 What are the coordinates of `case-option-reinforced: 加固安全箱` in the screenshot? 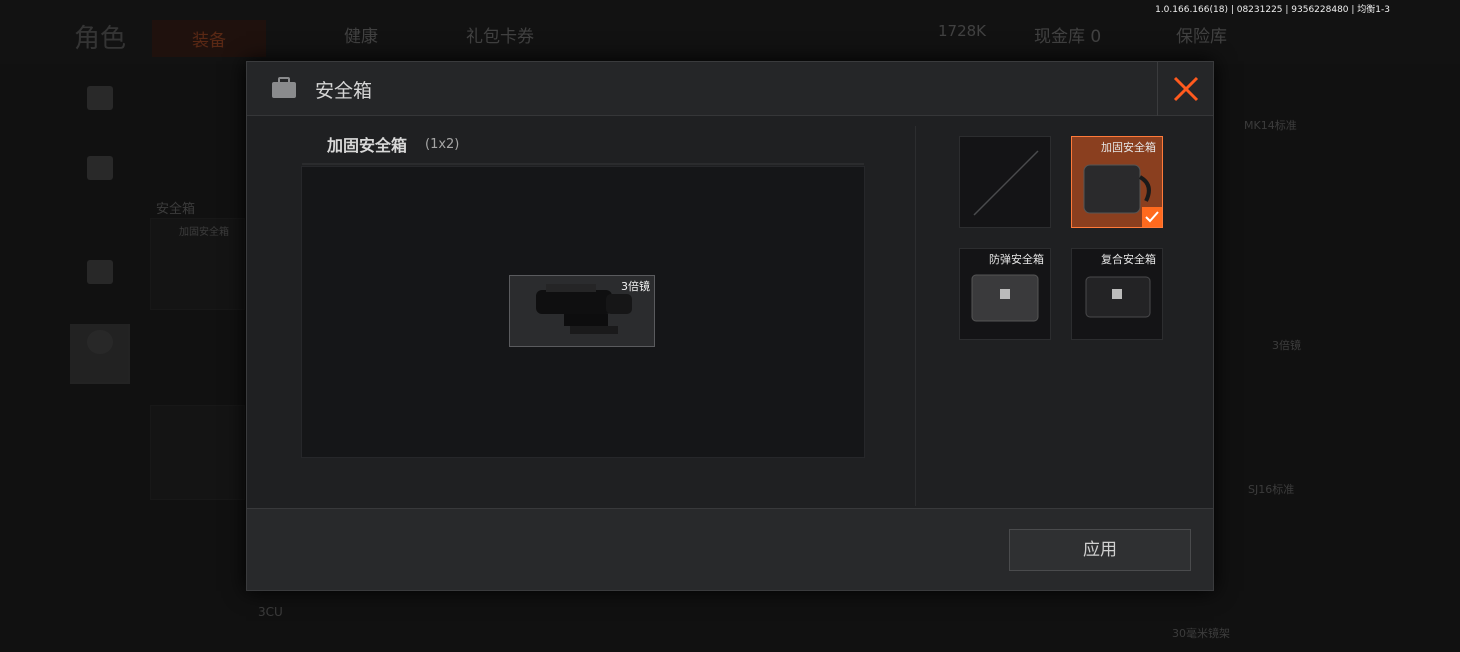 It's located at (1117, 182).